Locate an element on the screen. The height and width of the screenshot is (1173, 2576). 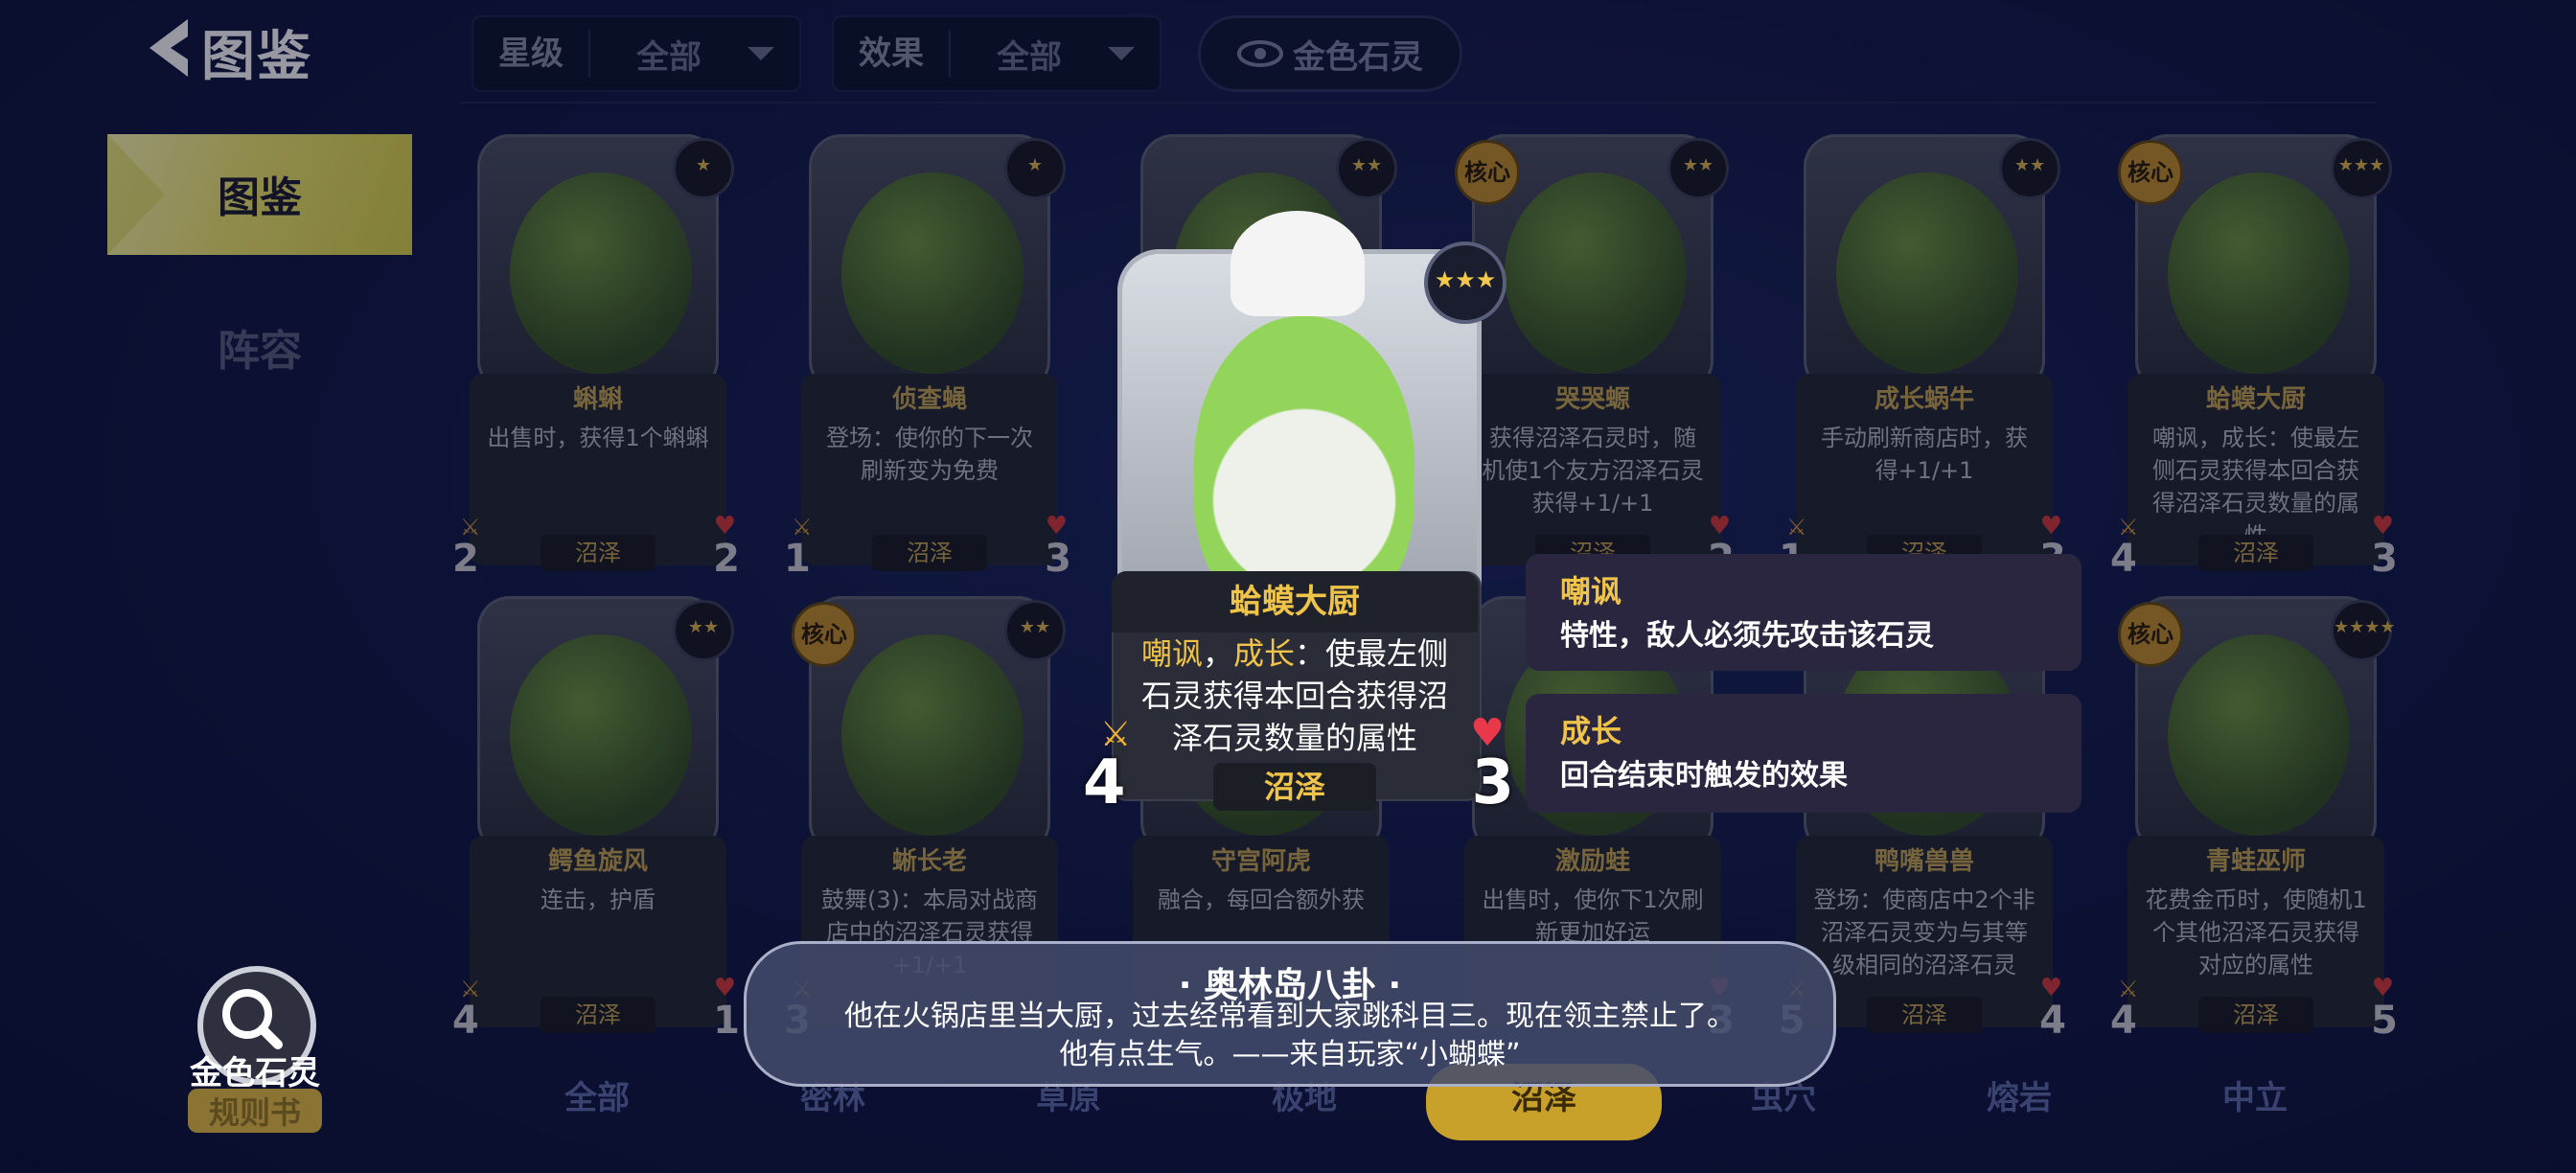
effect-filter-value: 全部 is located at coordinates (1029, 57).